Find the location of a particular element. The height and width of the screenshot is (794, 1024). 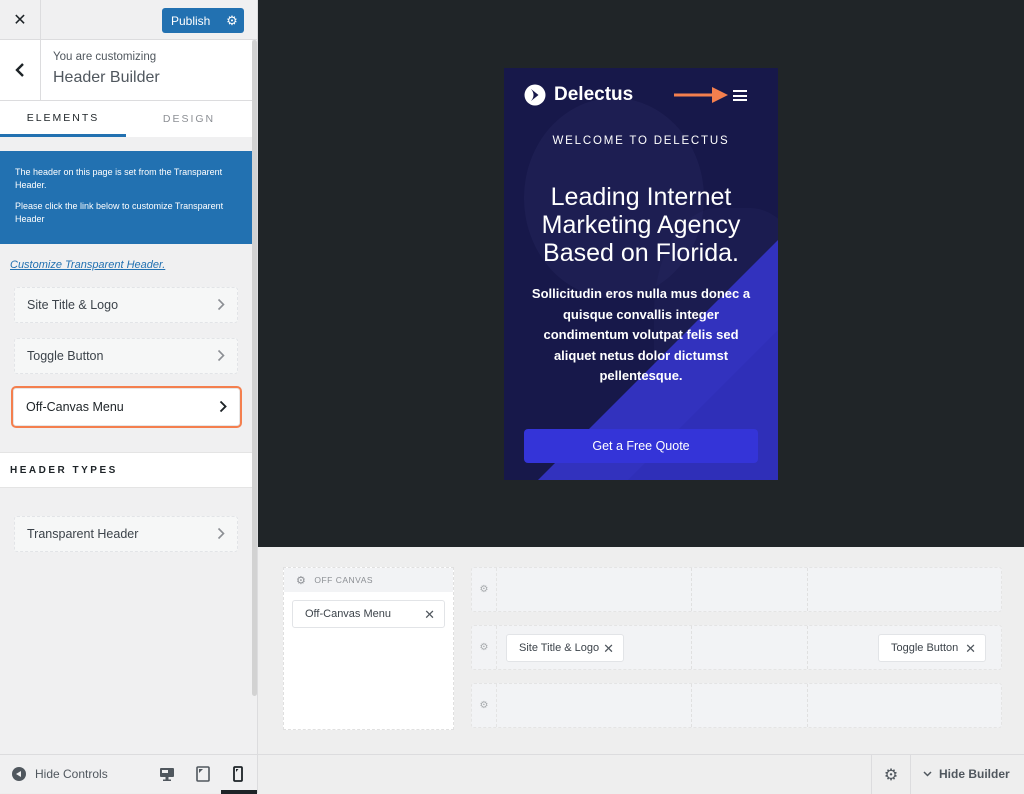

builder-row-top: ⚙ is located at coordinates (736, 589).